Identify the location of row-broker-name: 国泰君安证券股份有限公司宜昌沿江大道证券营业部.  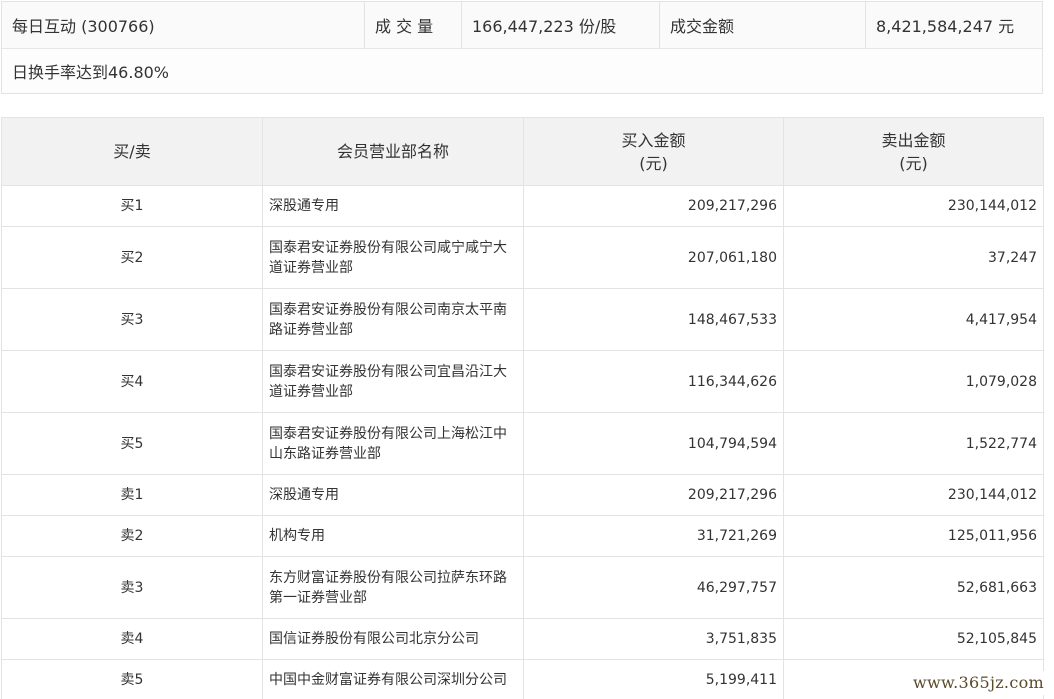
(393, 381).